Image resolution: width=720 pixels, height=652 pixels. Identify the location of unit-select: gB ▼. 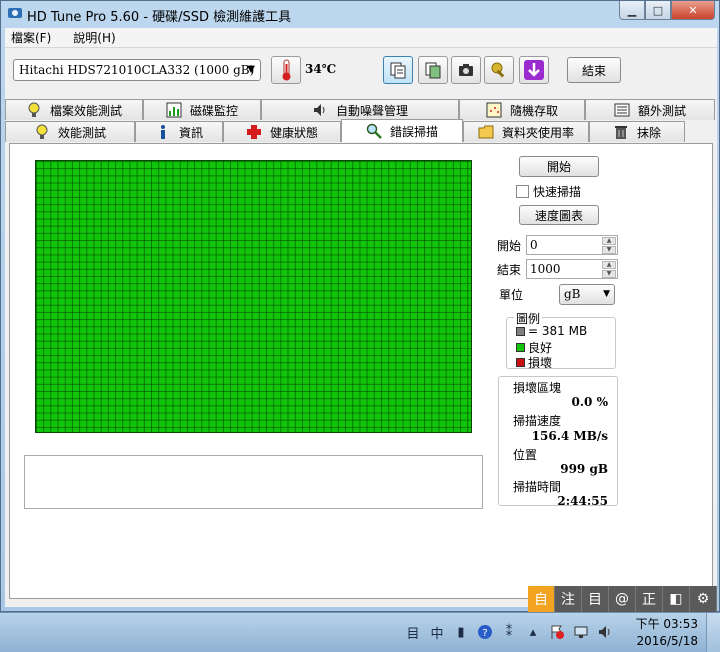
(587, 294).